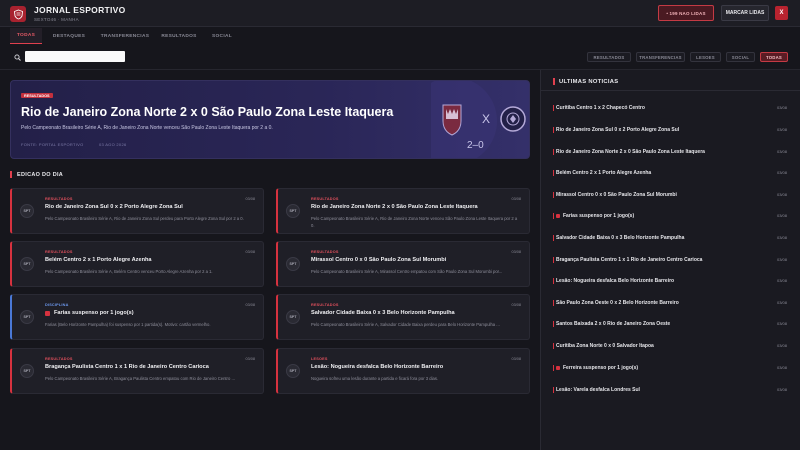  I want to click on card-category: LESOES, so click(319, 359).